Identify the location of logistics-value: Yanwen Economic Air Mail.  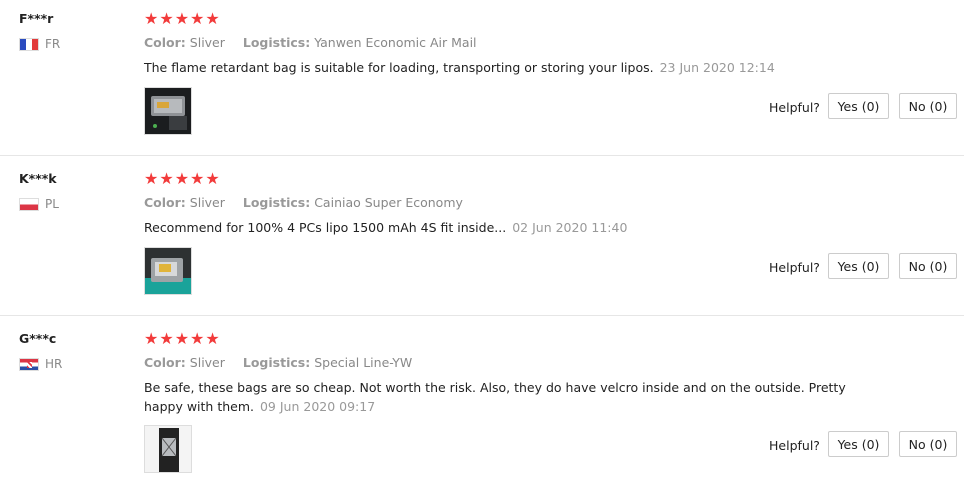
(395, 42).